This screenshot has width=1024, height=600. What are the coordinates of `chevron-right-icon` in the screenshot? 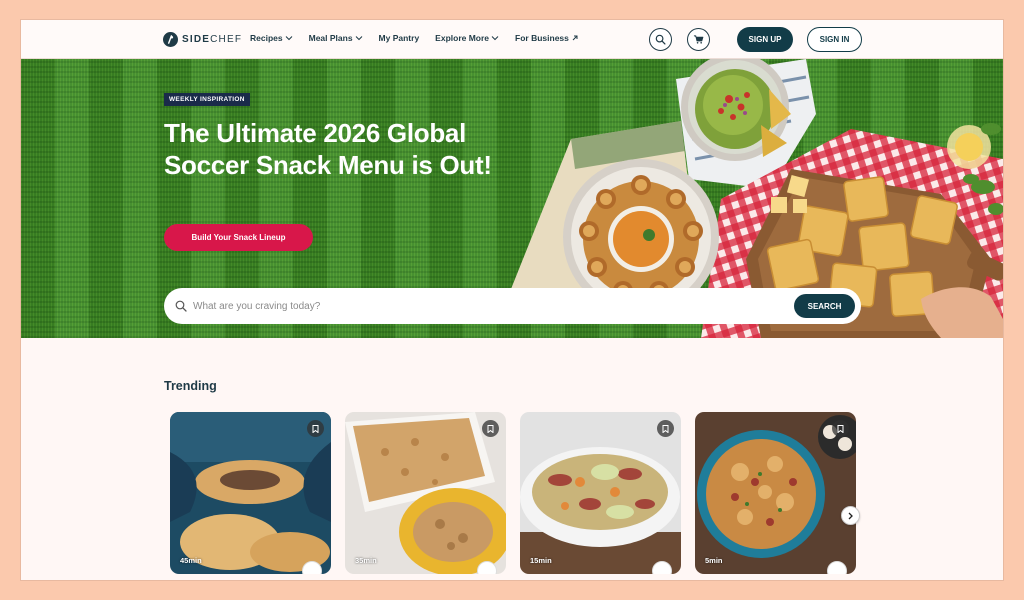 It's located at (850, 515).